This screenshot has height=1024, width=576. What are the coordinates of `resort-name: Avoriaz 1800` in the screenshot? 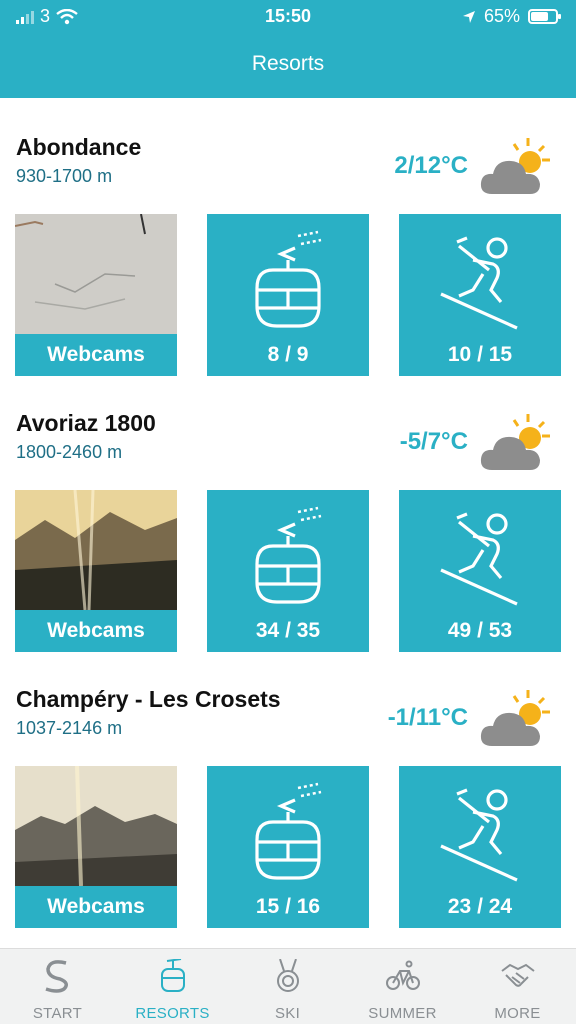 It's located at (86, 423).